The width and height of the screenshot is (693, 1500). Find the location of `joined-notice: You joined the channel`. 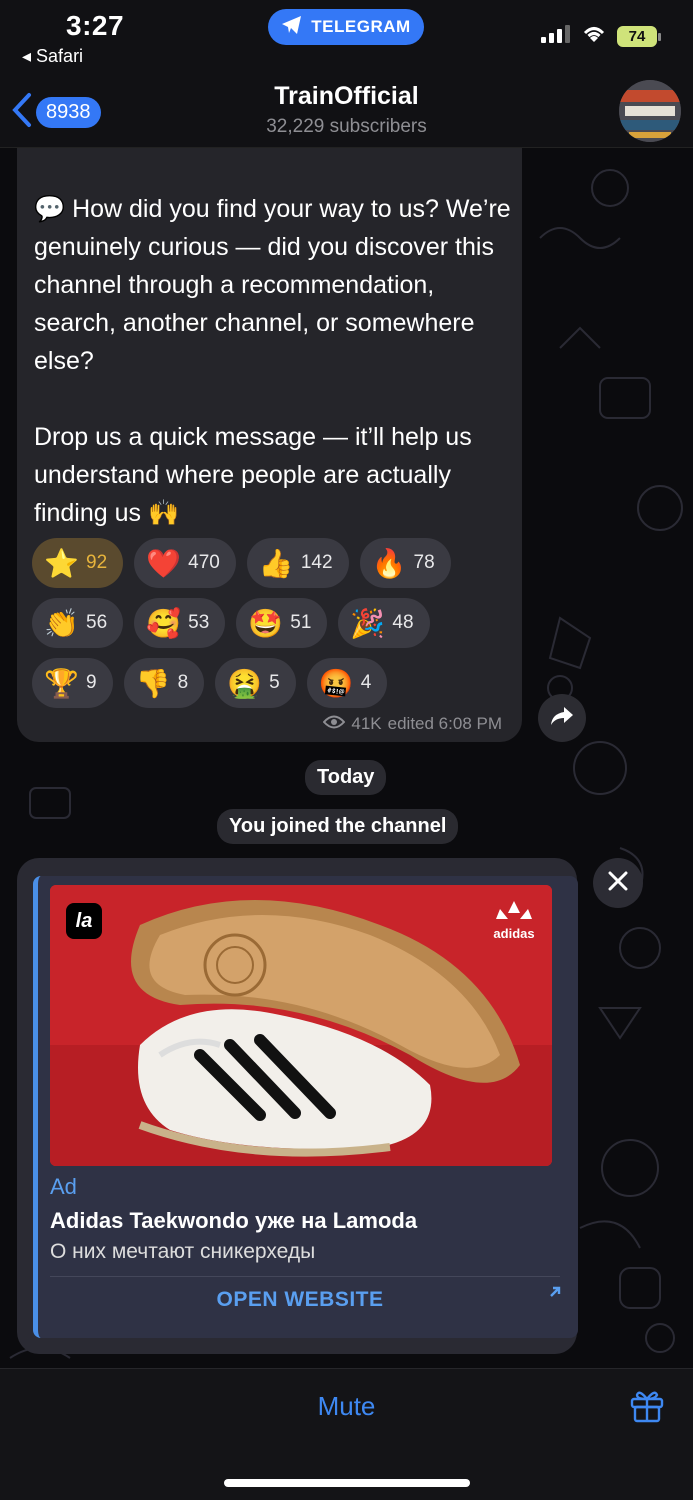

joined-notice: You joined the channel is located at coordinates (338, 826).